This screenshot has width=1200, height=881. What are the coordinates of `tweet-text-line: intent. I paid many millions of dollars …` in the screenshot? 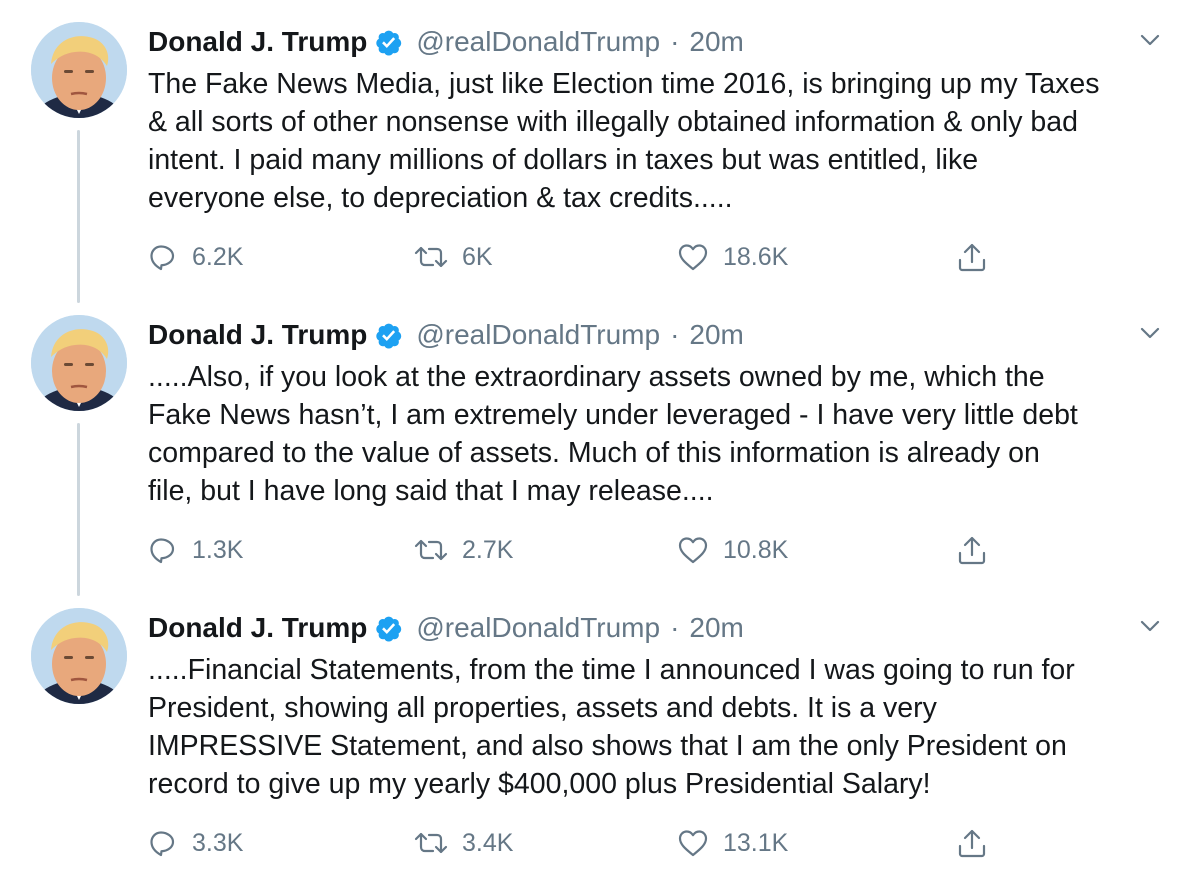 It's located at (563, 160).